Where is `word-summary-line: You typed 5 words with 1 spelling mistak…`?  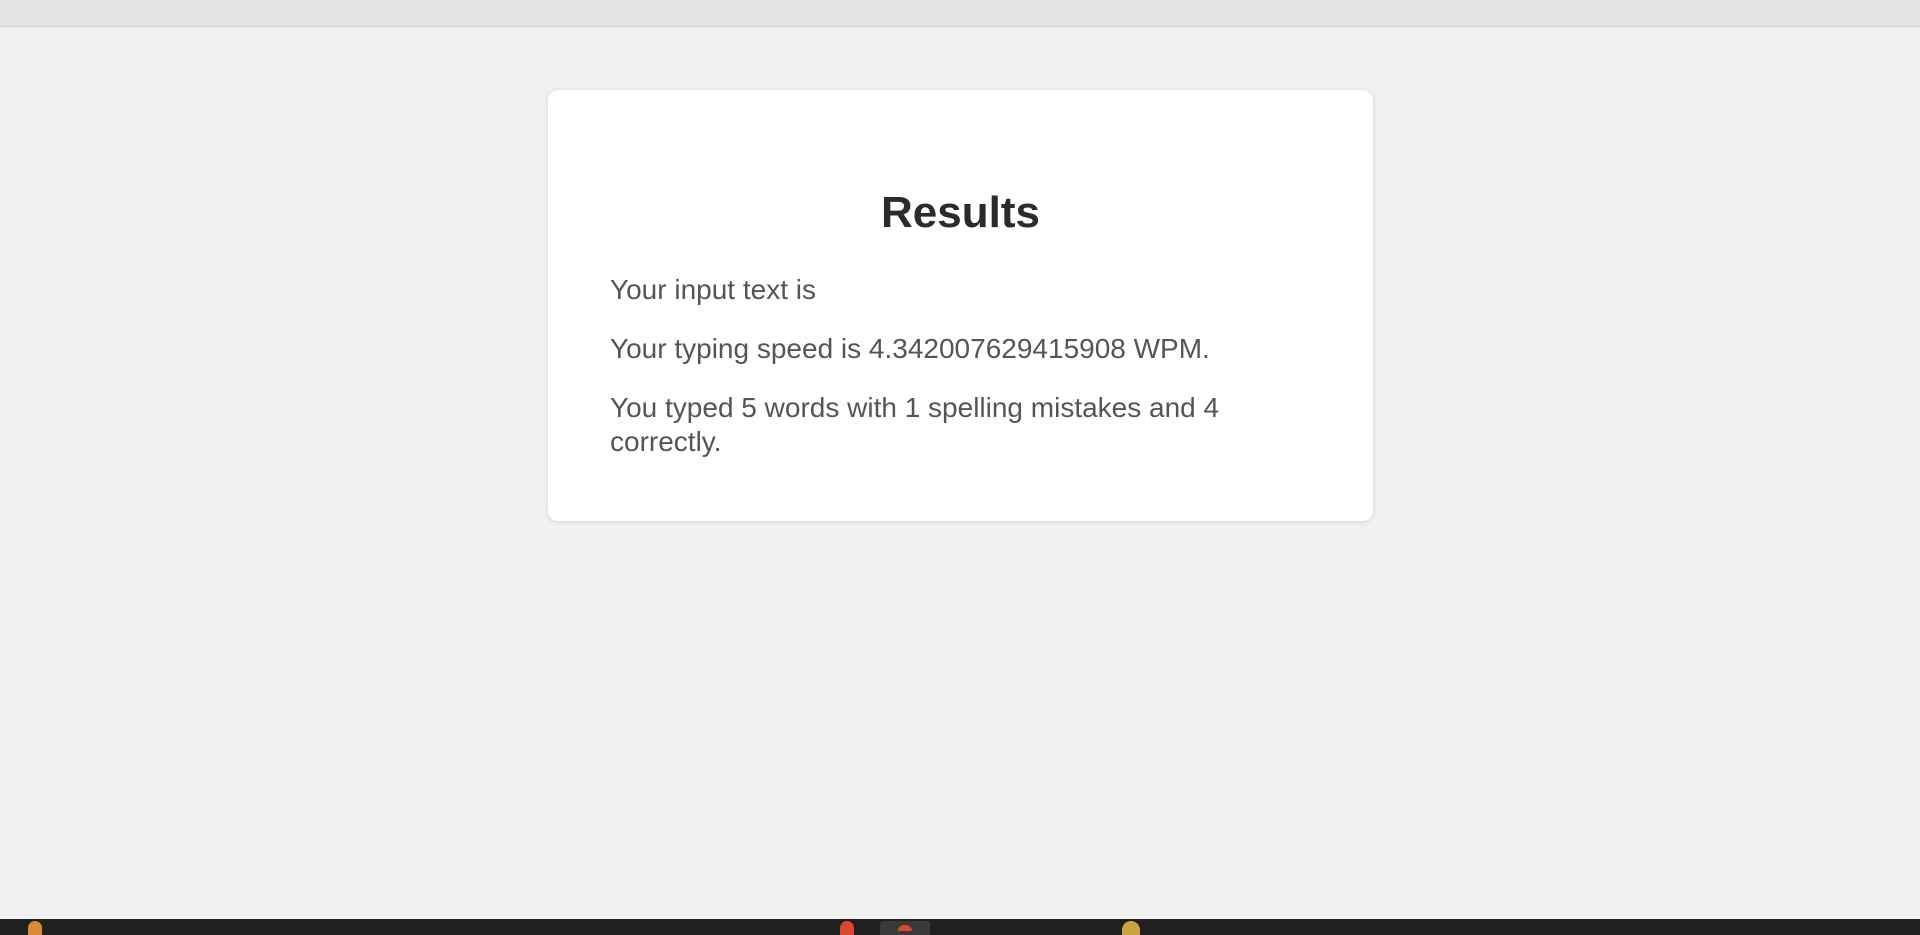 word-summary-line: You typed 5 words with 1 spelling mistak… is located at coordinates (915, 424).